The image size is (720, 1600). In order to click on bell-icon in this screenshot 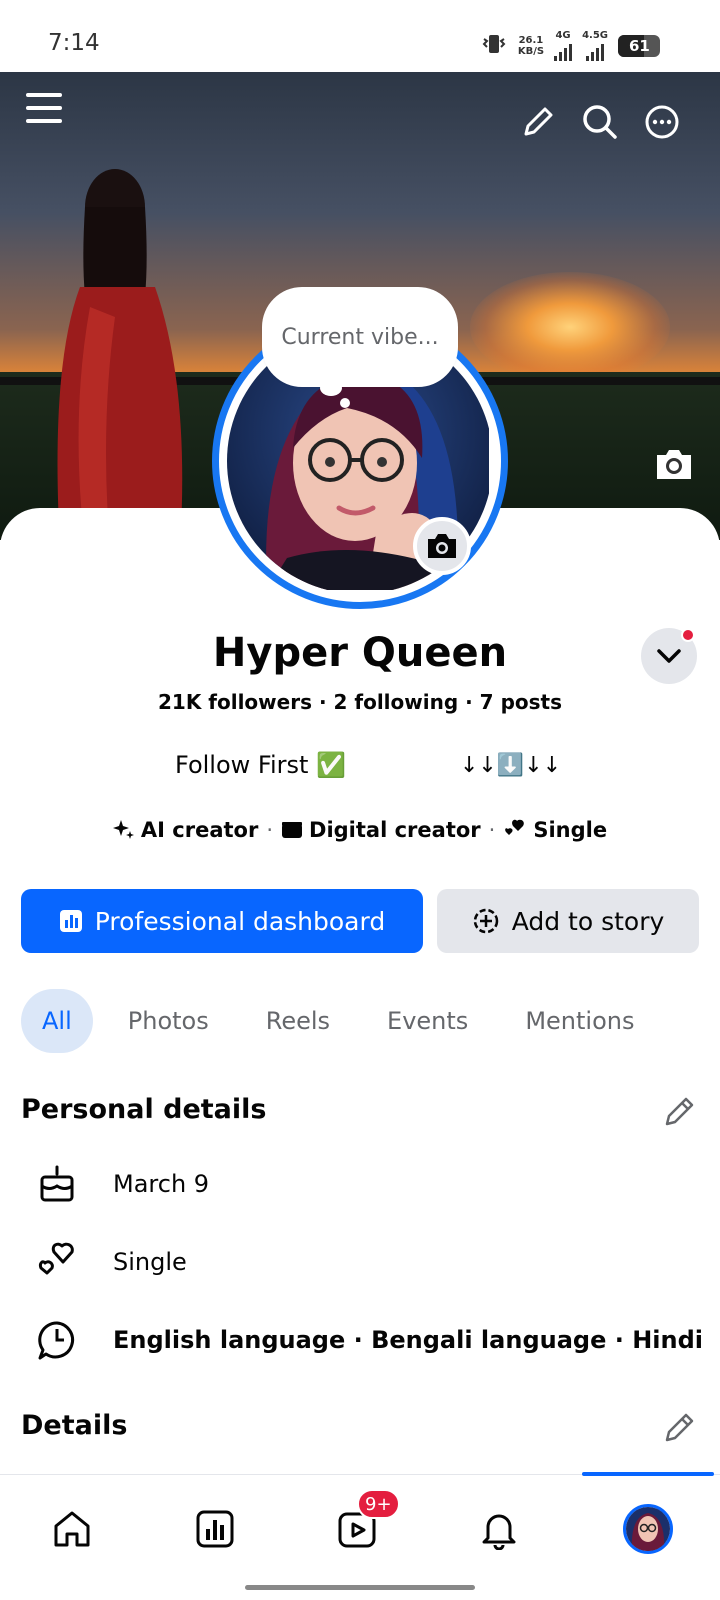, I will do `click(499, 1532)`.